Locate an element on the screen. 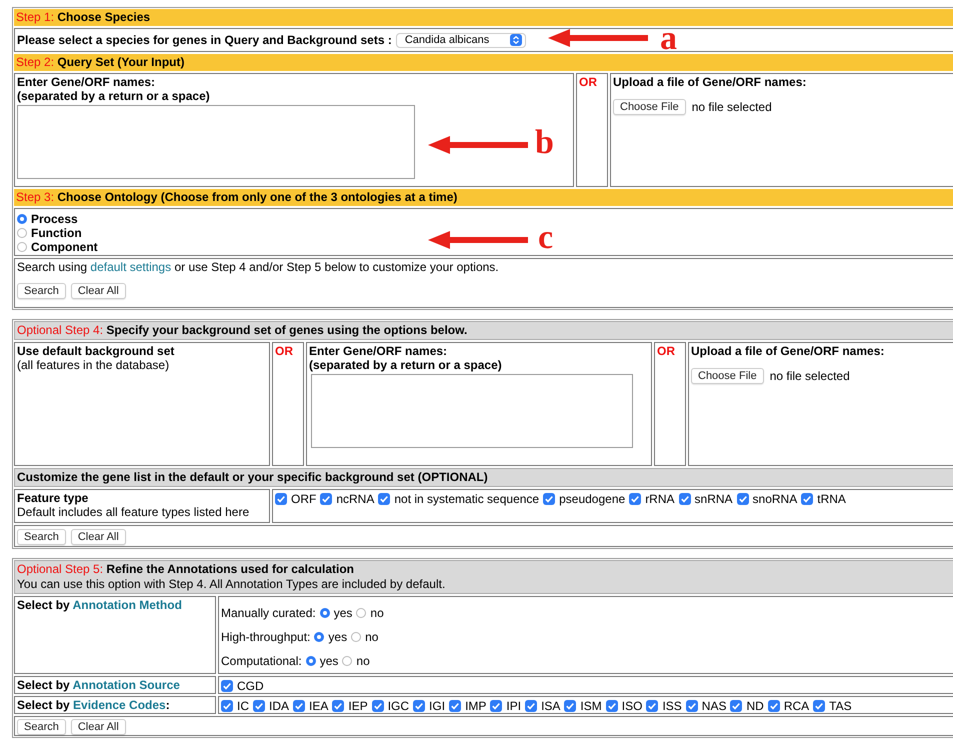 This screenshot has height=751, width=953. checkbox-label: TAS is located at coordinates (840, 706).